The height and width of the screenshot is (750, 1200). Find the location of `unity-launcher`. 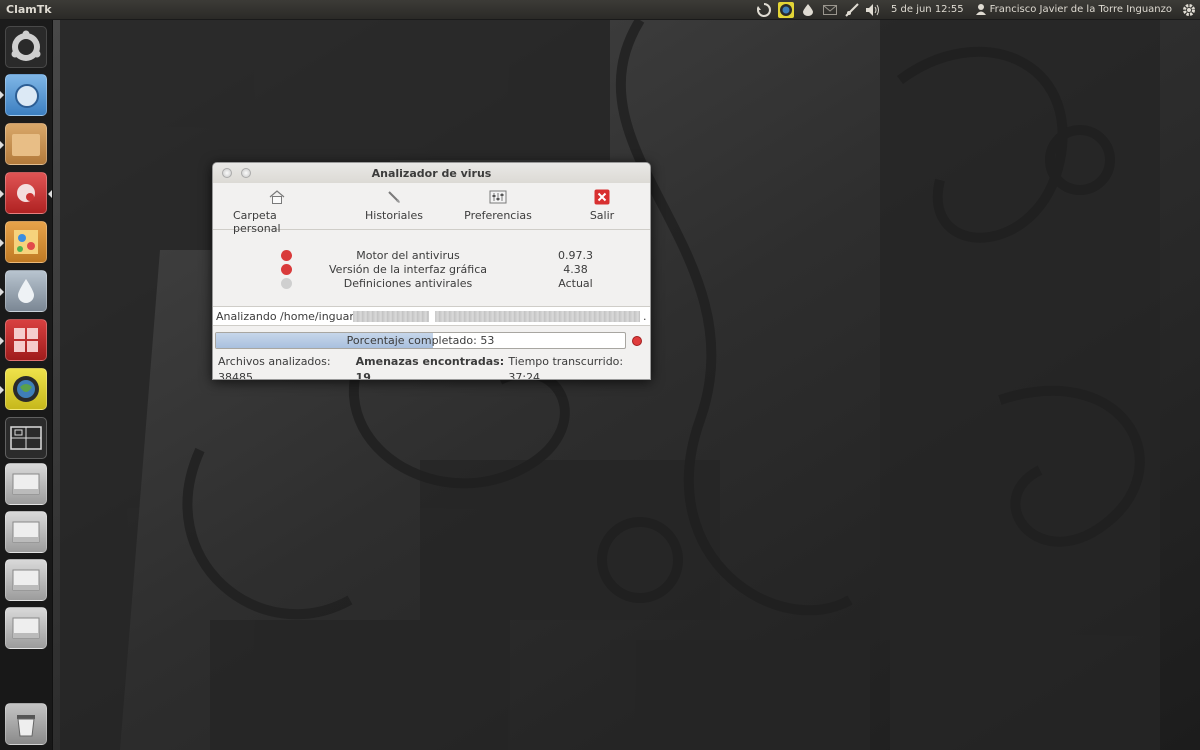

unity-launcher is located at coordinates (26, 385).